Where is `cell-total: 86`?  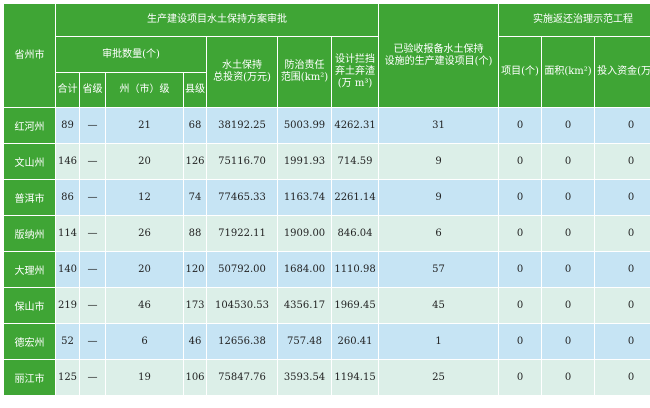
cell-total: 86 is located at coordinates (67, 197).